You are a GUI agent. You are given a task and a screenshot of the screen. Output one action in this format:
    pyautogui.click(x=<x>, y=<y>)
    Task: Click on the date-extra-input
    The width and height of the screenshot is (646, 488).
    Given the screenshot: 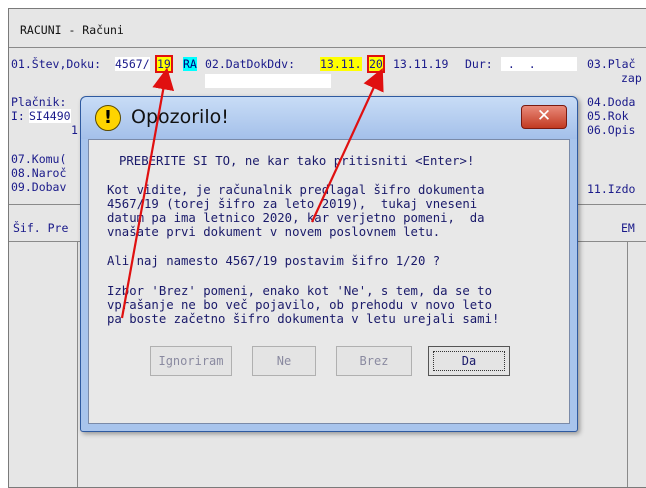 What is the action you would take?
    pyautogui.click(x=268, y=81)
    